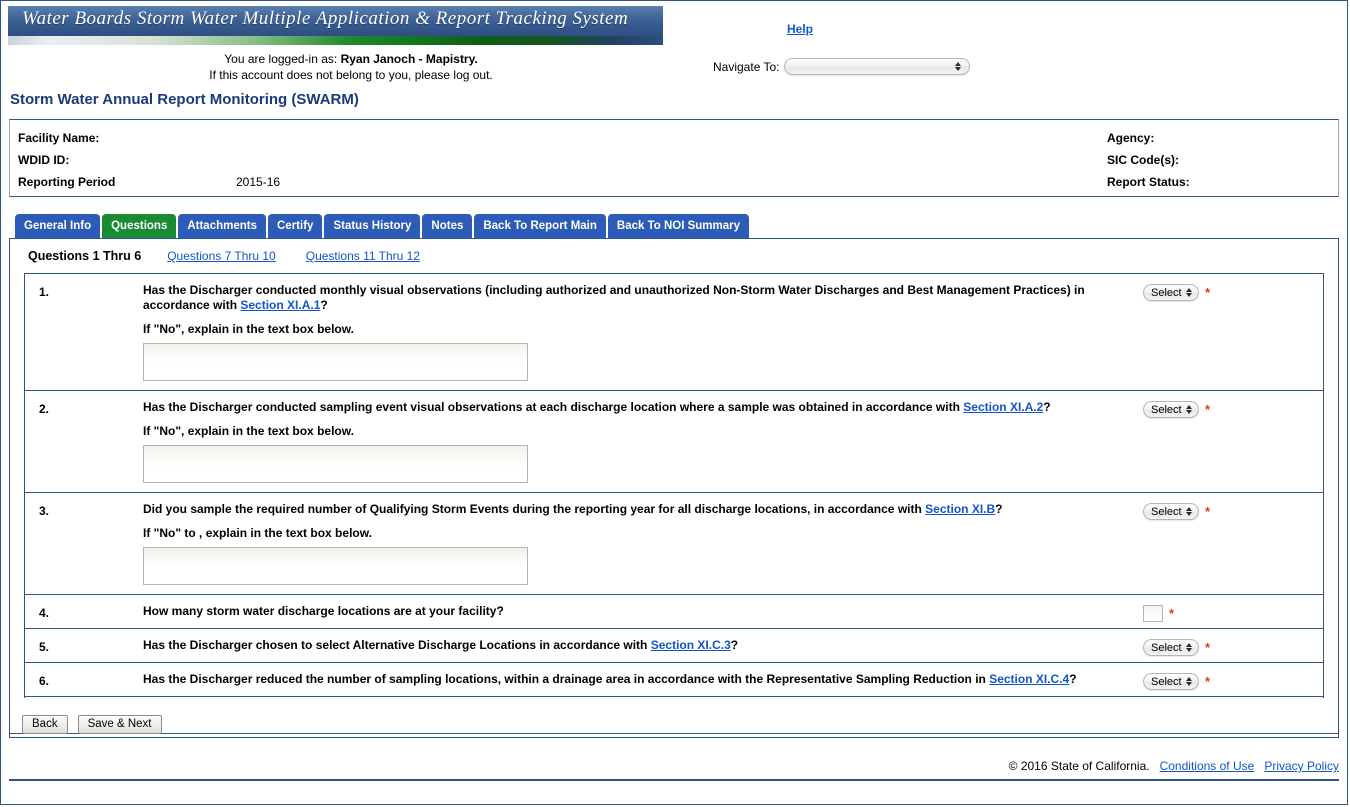 This screenshot has height=807, width=1350. I want to click on question-number: 3., so click(44, 511).